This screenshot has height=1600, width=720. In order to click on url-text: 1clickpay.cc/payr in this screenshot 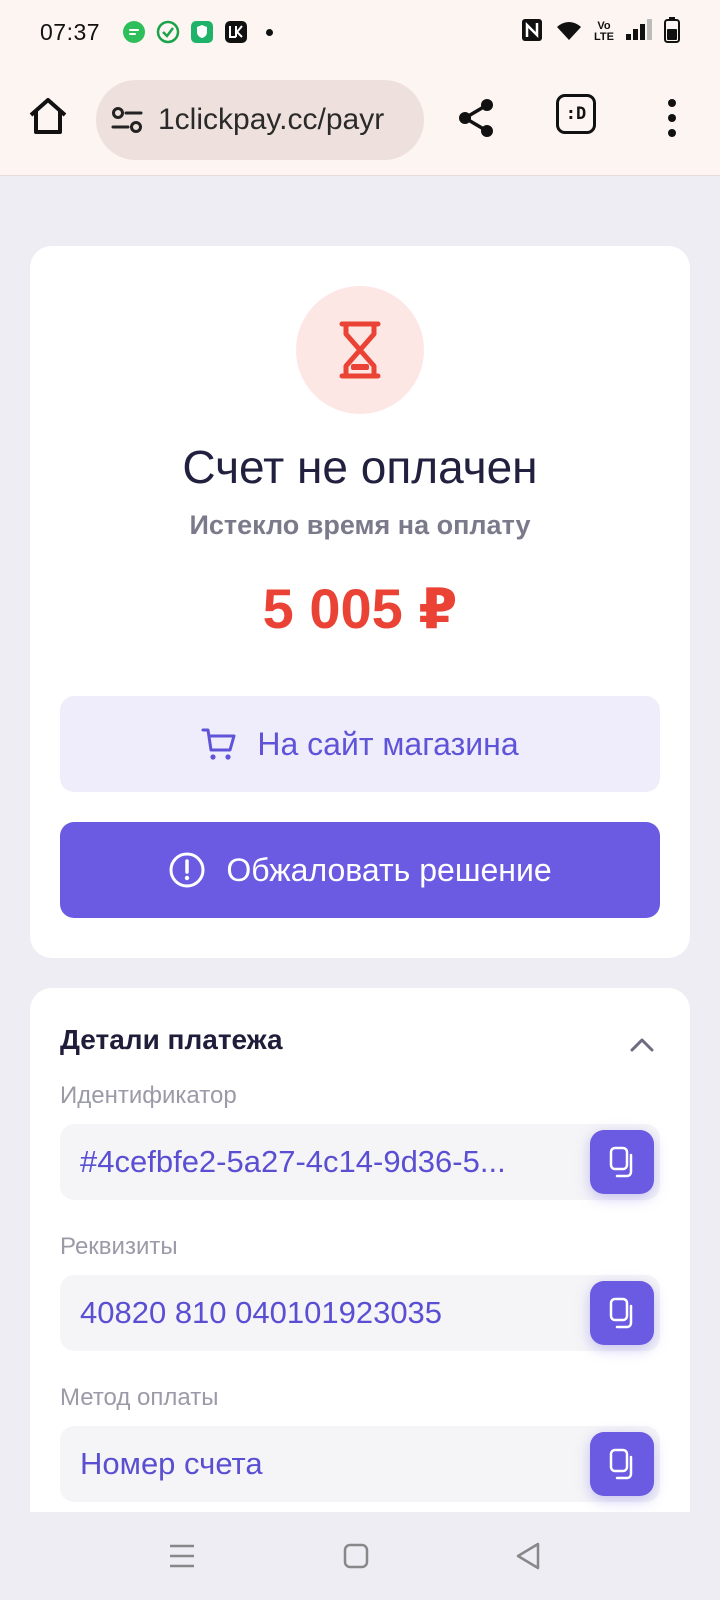, I will do `click(271, 119)`.